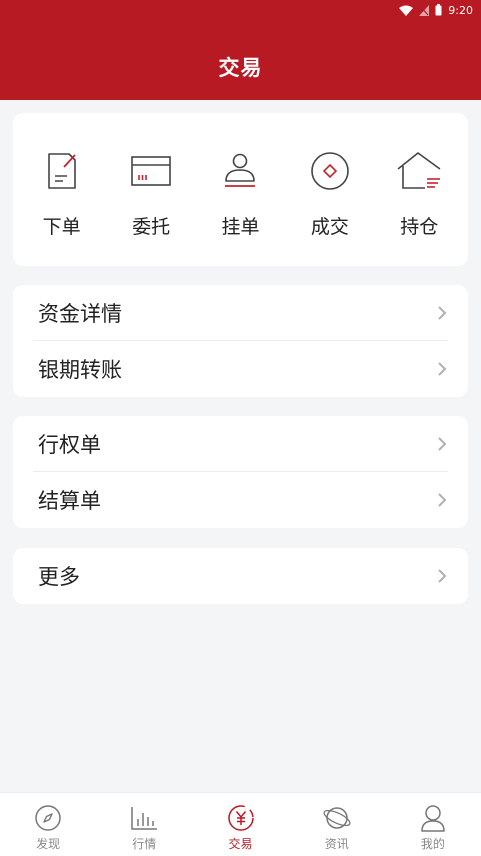 Image resolution: width=481 pixels, height=856 pixels. Describe the element at coordinates (419, 171) in the screenshot. I see `position-icon` at that location.